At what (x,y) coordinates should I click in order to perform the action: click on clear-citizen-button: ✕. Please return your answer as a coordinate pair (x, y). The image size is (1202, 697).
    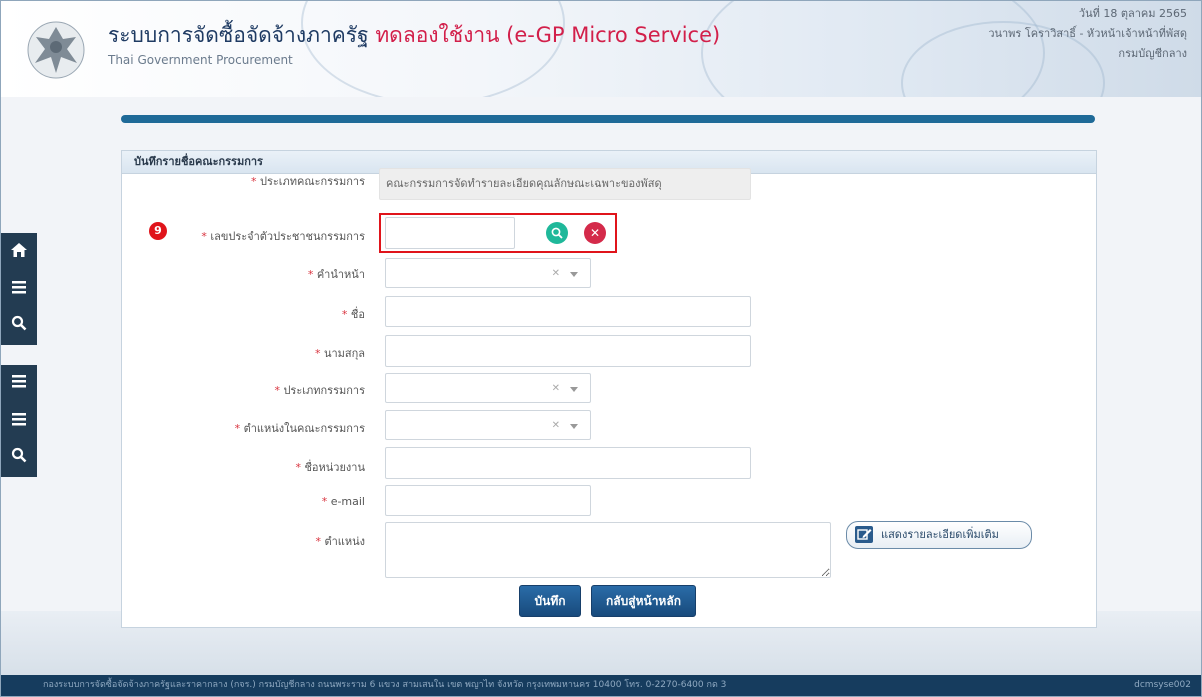
    Looking at the image, I should click on (595, 233).